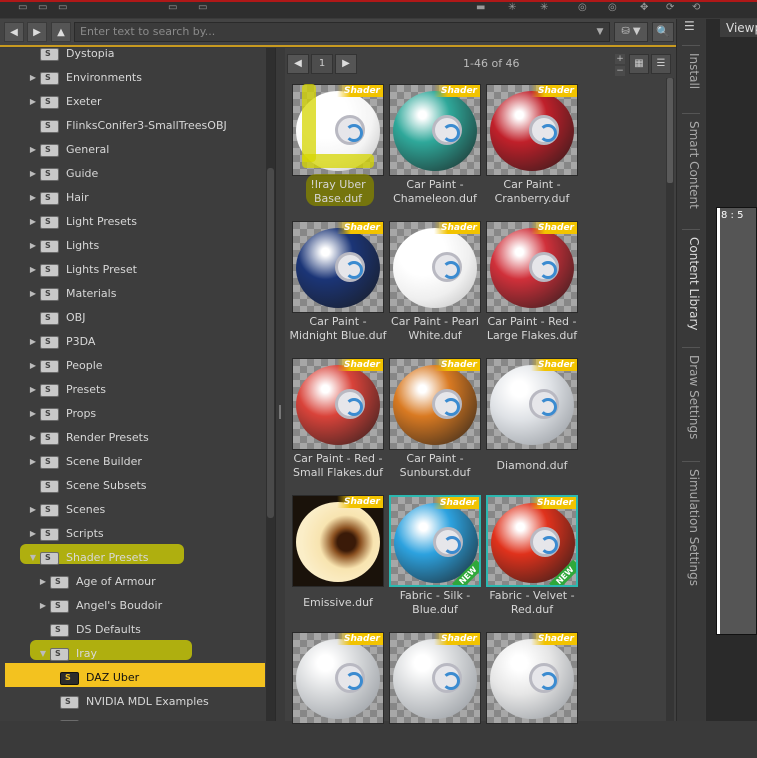 The width and height of the screenshot is (757, 758). Describe the element at coordinates (133, 294) in the screenshot. I see `tree-item: ▶ Materials` at that location.